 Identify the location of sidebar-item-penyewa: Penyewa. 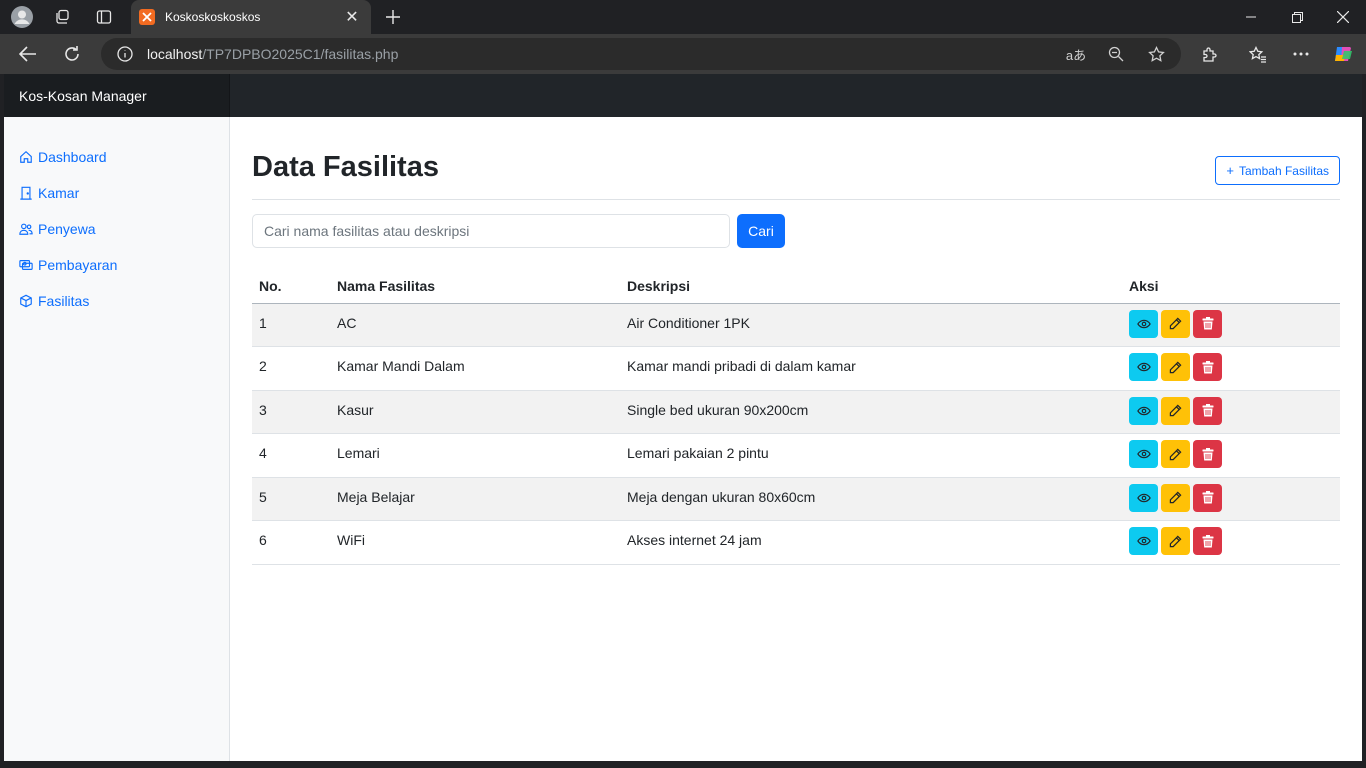
(116, 229).